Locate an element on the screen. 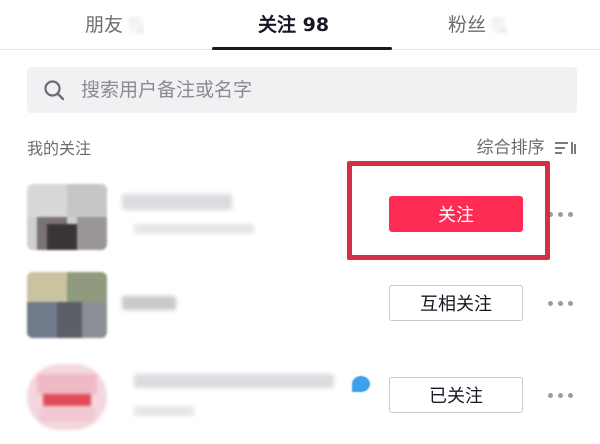 The image size is (600, 444). tab-friends-label: 朋友 is located at coordinates (104, 25).